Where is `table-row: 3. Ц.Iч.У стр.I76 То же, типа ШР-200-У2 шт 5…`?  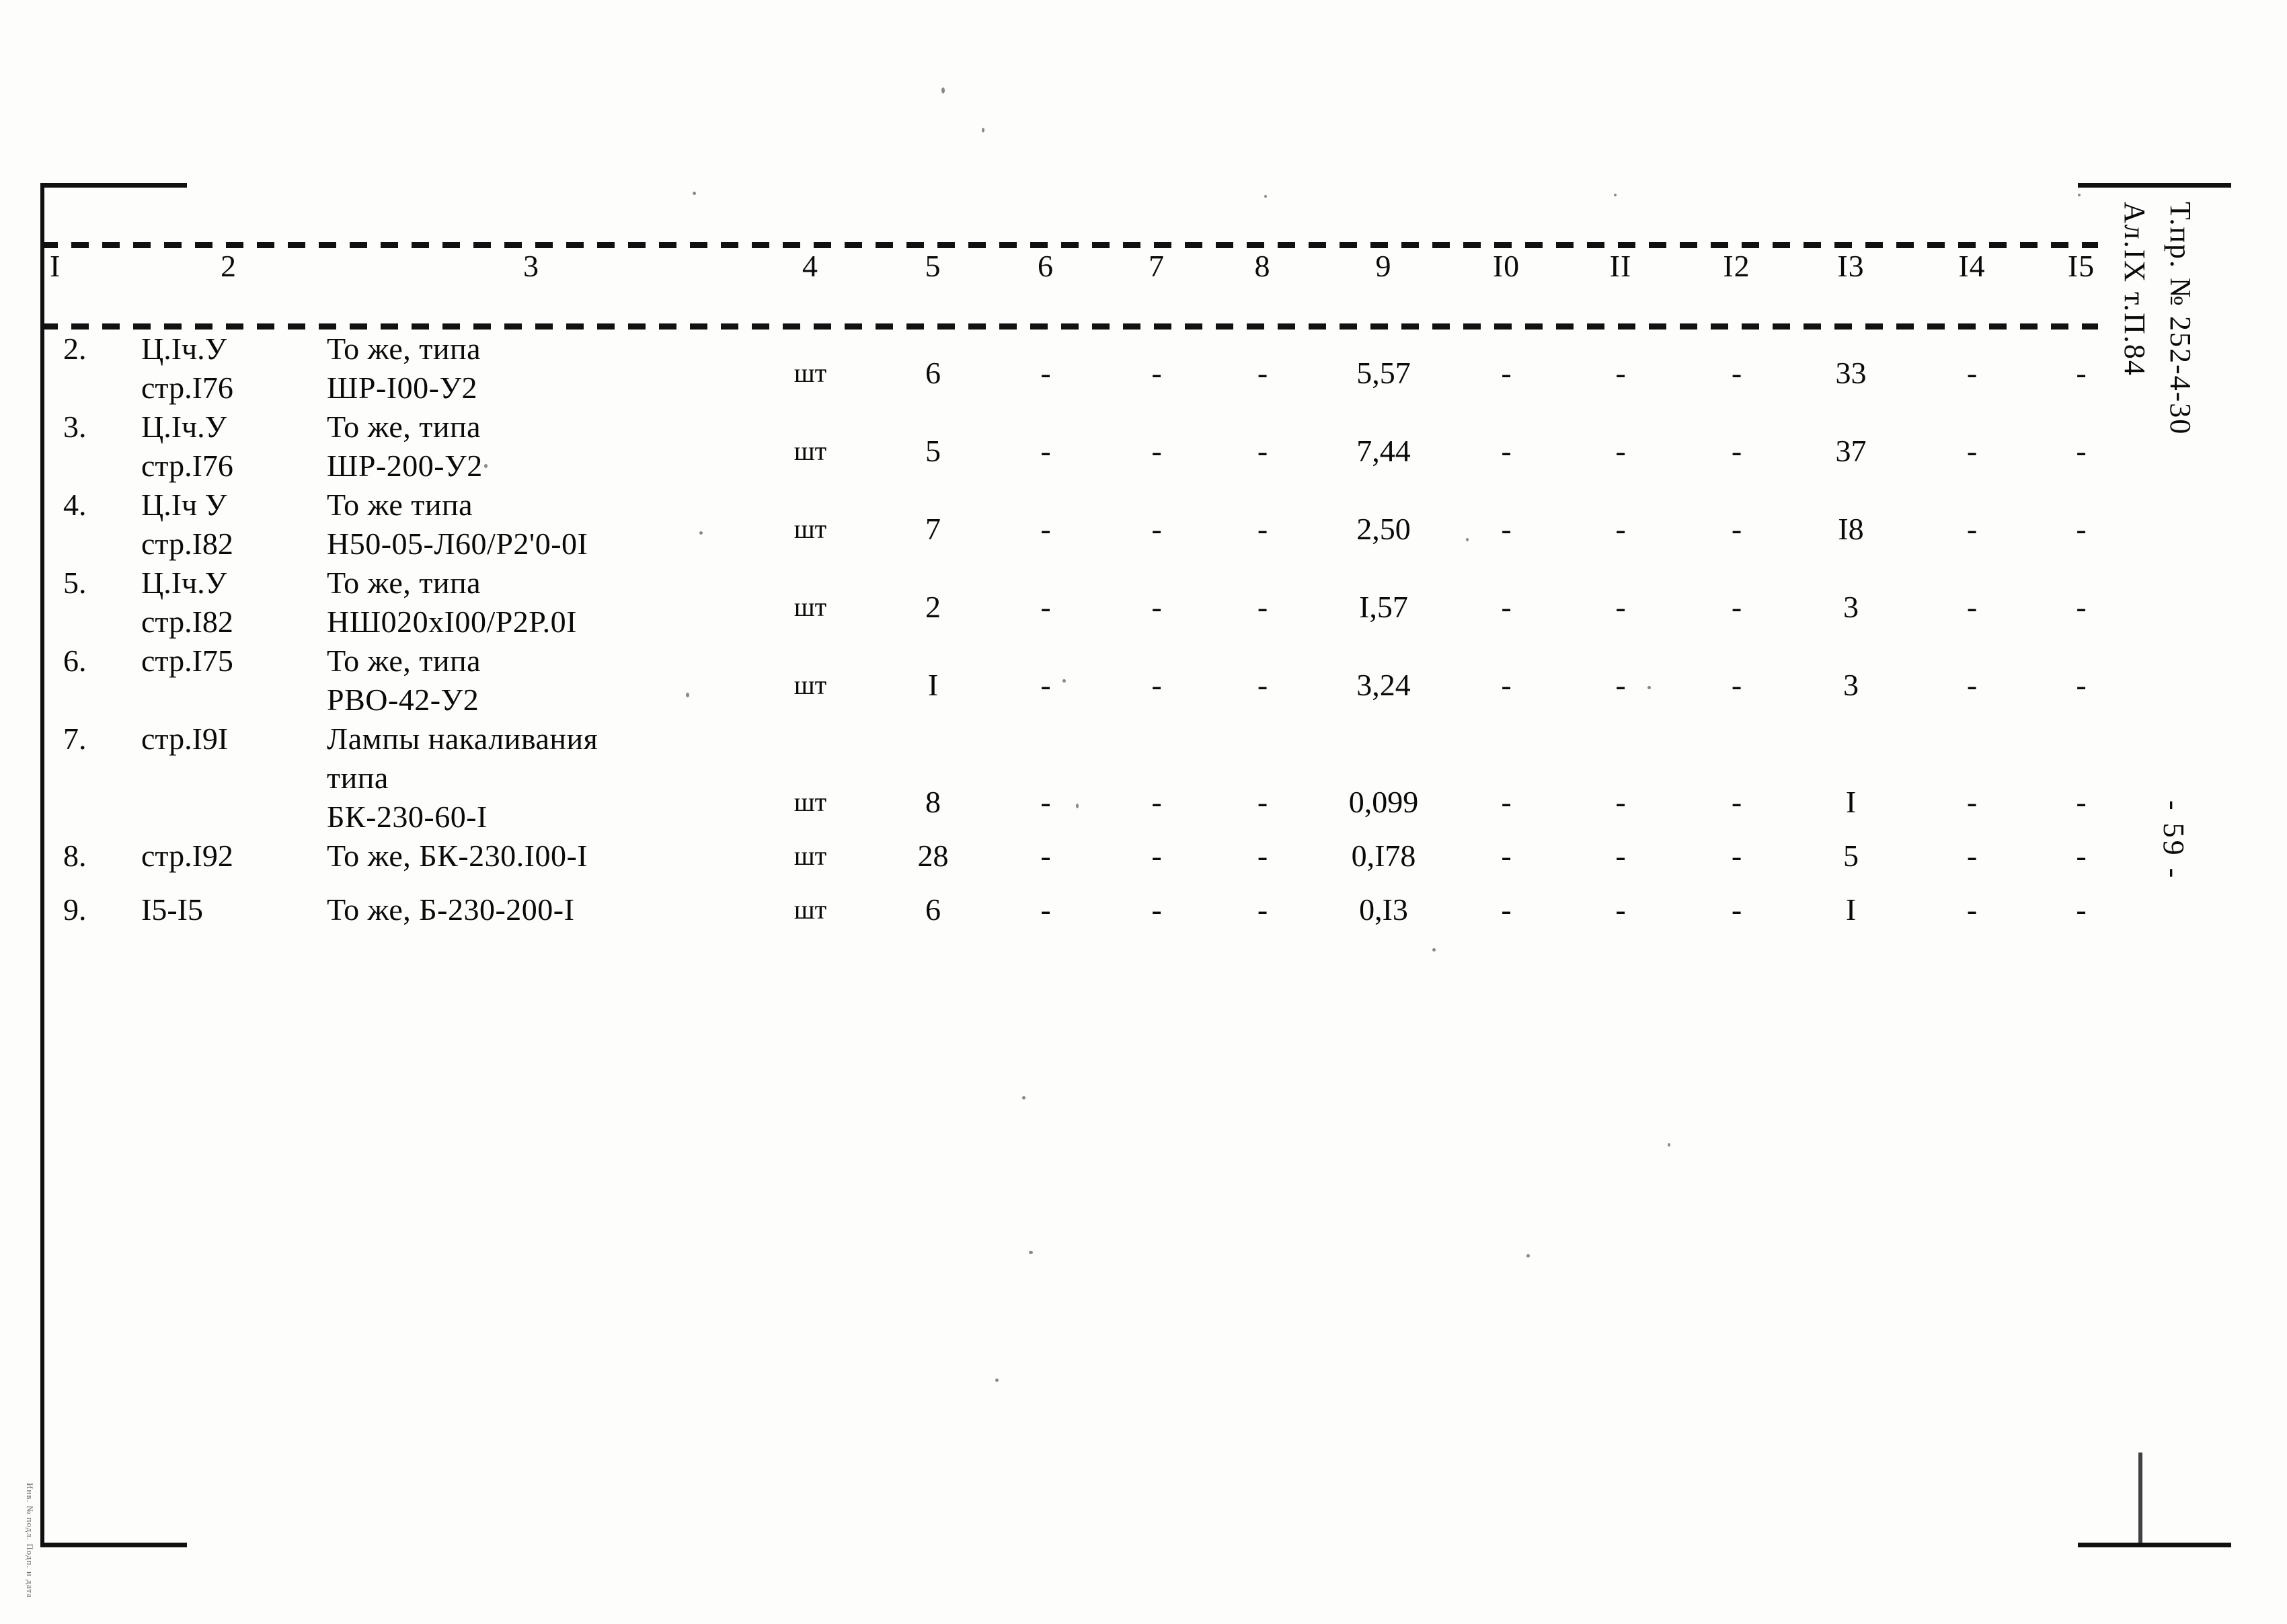
table-row: 3. Ц.Iч.У стр.I76 То же, типа ШР-200-У2 шт 5… is located at coordinates (1086, 447).